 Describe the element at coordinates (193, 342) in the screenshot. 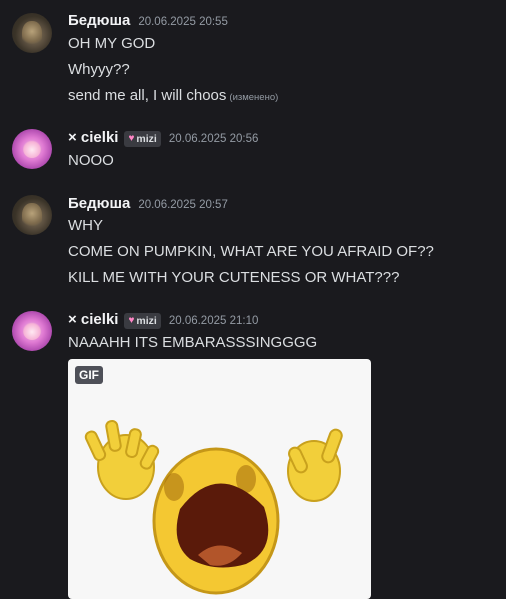

I see `message-text: NAAAHH ITS EMBARASSSINGGGG` at that location.